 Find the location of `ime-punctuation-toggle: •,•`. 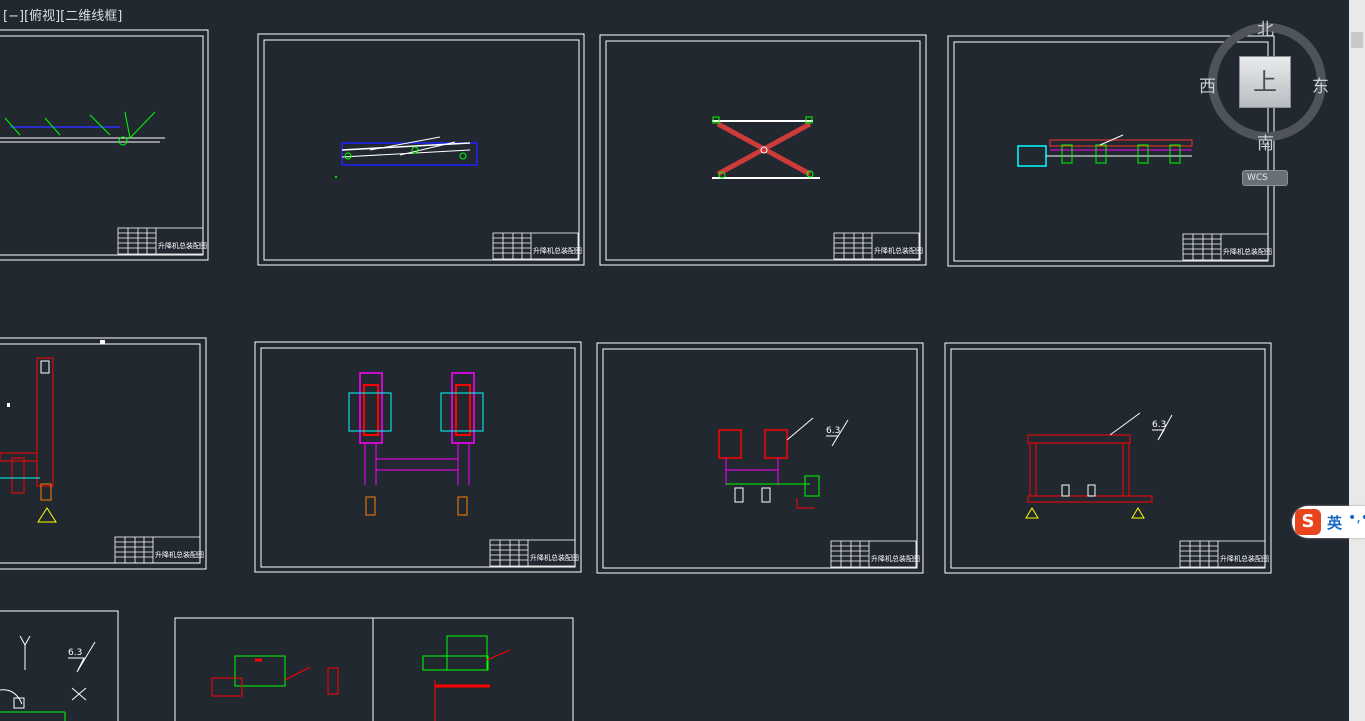

ime-punctuation-toggle: •,• is located at coordinates (1356, 518).